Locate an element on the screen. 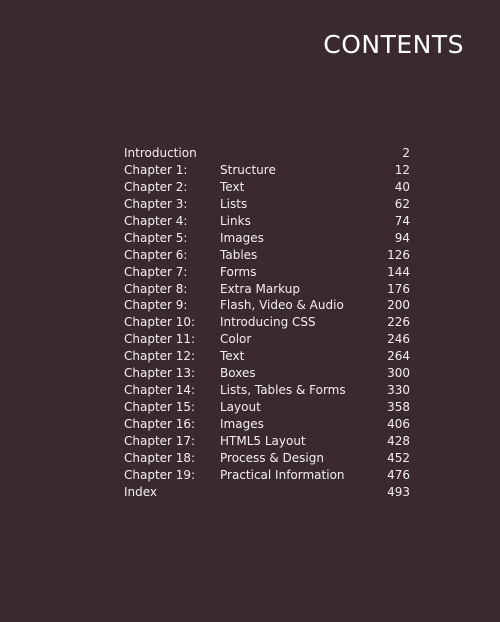 The height and width of the screenshot is (622, 500). toc-entry-page: 94 is located at coordinates (402, 237).